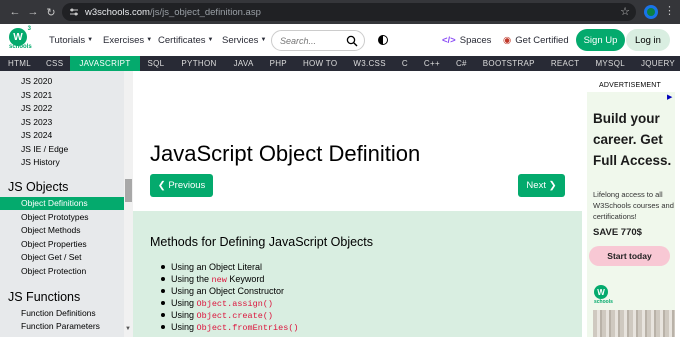  Describe the element at coordinates (38, 187) in the screenshot. I see `sidebar-heading-objects: JS Objects` at that location.